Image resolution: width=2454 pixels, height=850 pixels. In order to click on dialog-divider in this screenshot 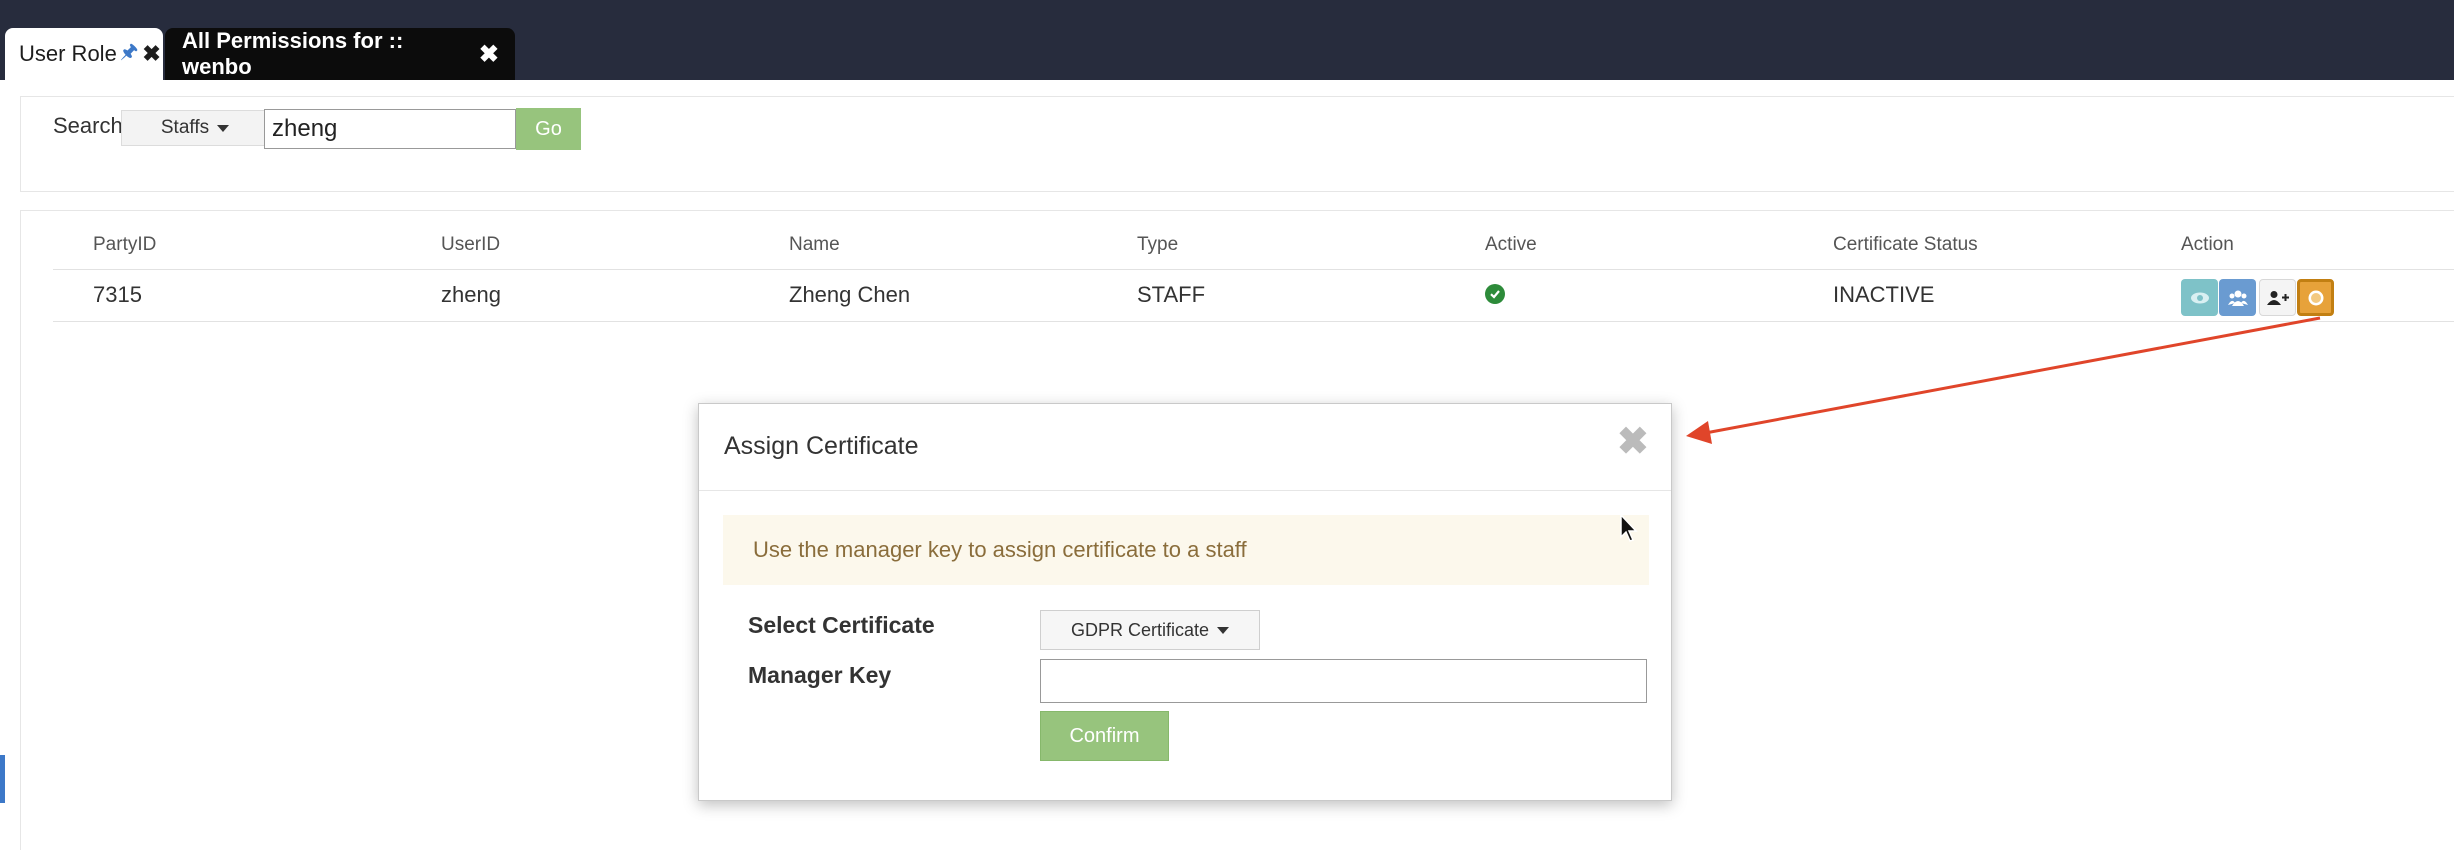, I will do `click(1185, 490)`.